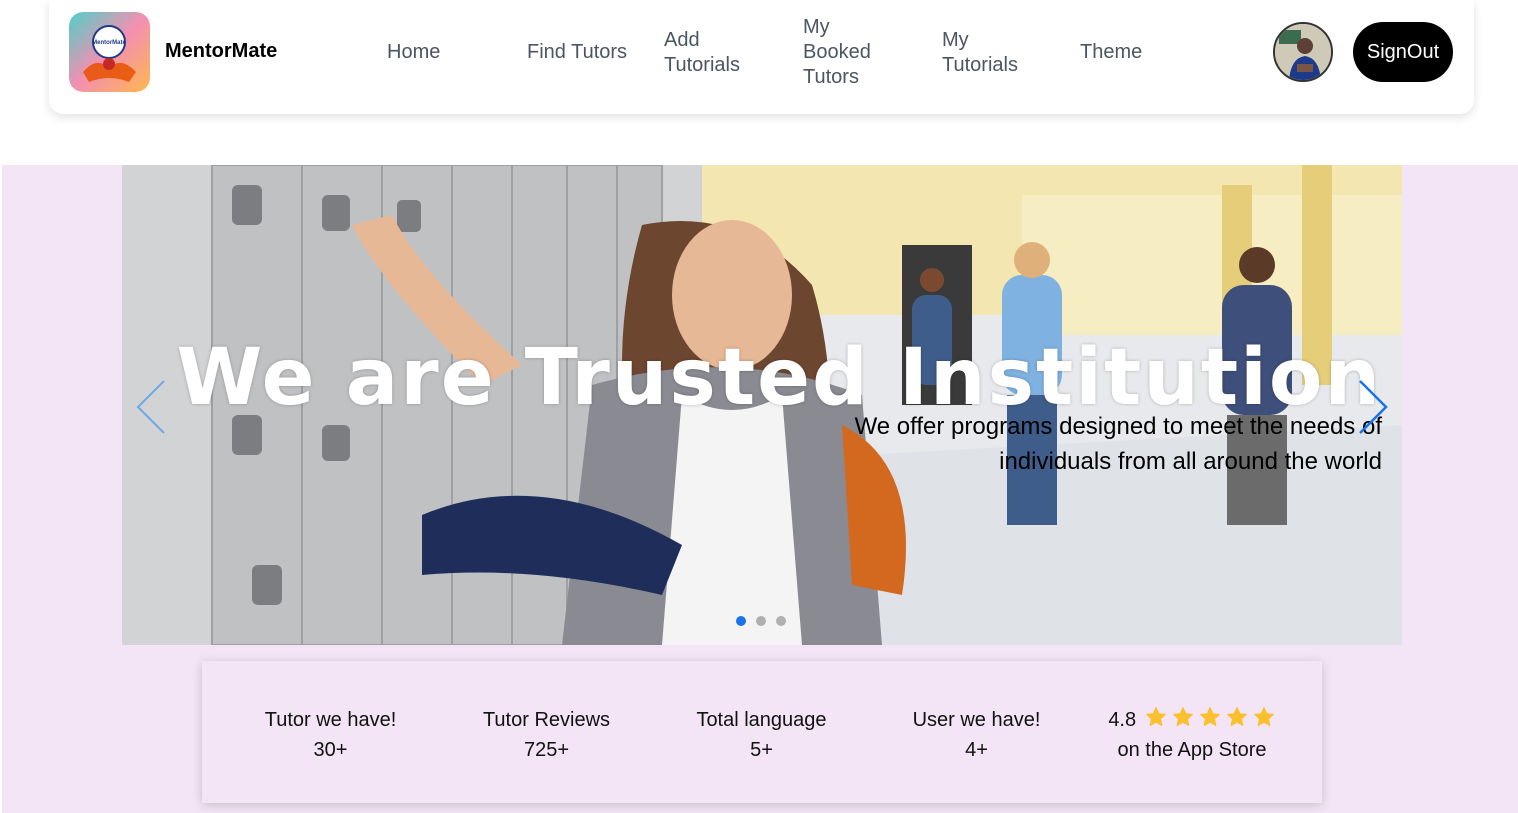 The height and width of the screenshot is (813, 1518). I want to click on logo-text: MentorMate, so click(109, 43).